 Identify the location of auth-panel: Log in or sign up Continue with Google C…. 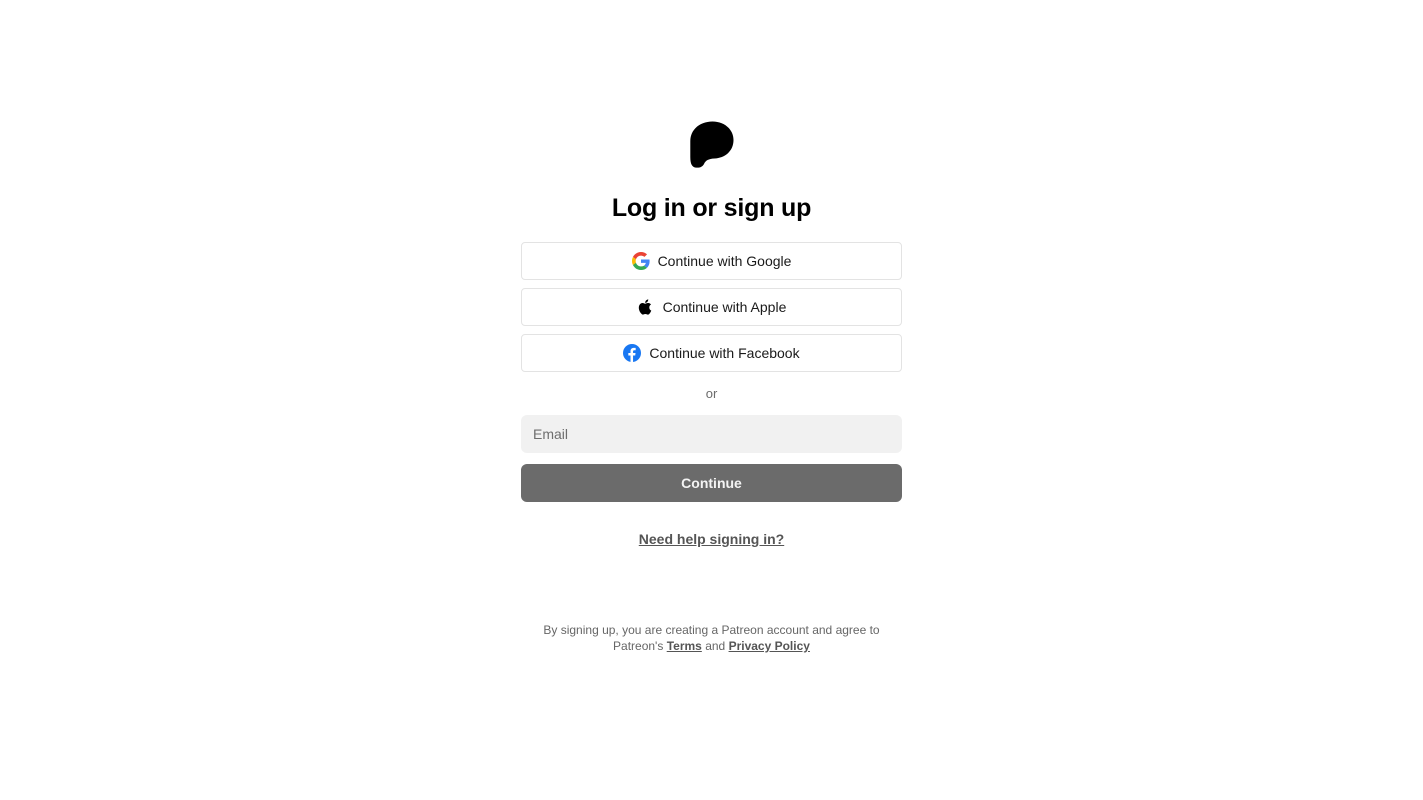
(711, 334).